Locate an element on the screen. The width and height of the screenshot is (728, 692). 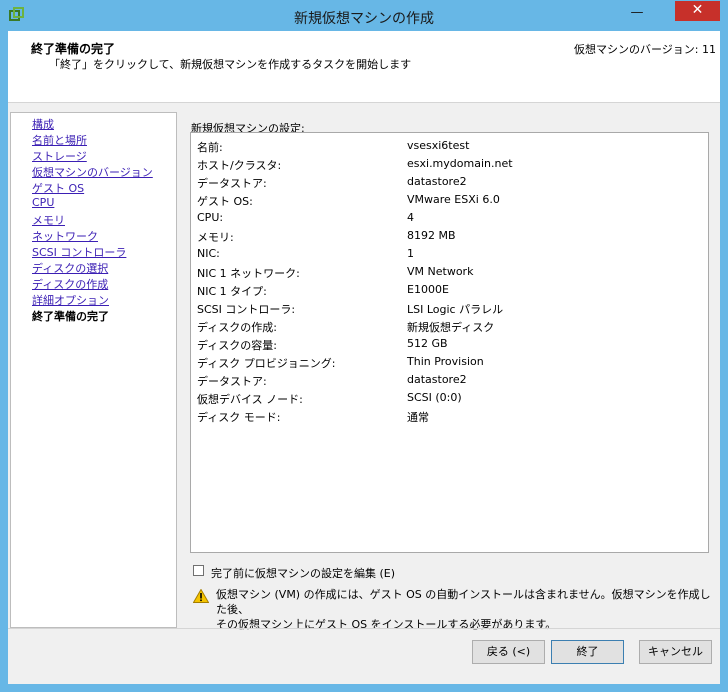
nav-step-advanced-options: 詳細オプション is located at coordinates (70, 300).